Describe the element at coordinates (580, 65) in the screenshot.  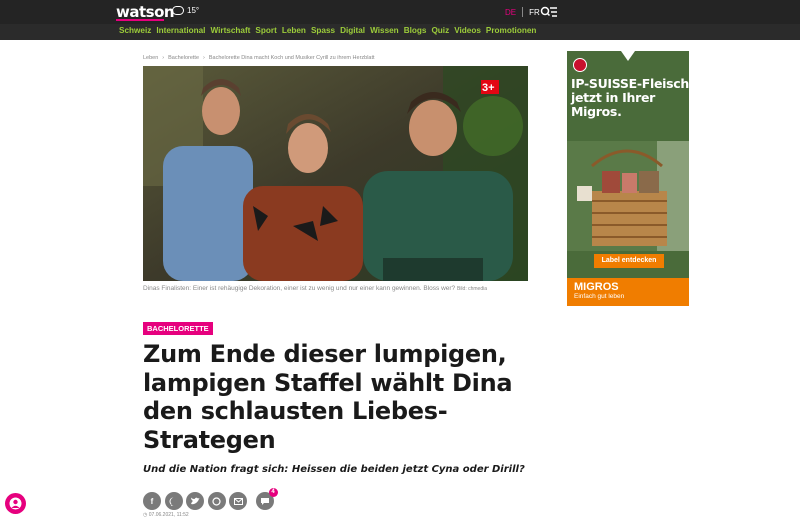
I see `ip-suisse-logo` at that location.